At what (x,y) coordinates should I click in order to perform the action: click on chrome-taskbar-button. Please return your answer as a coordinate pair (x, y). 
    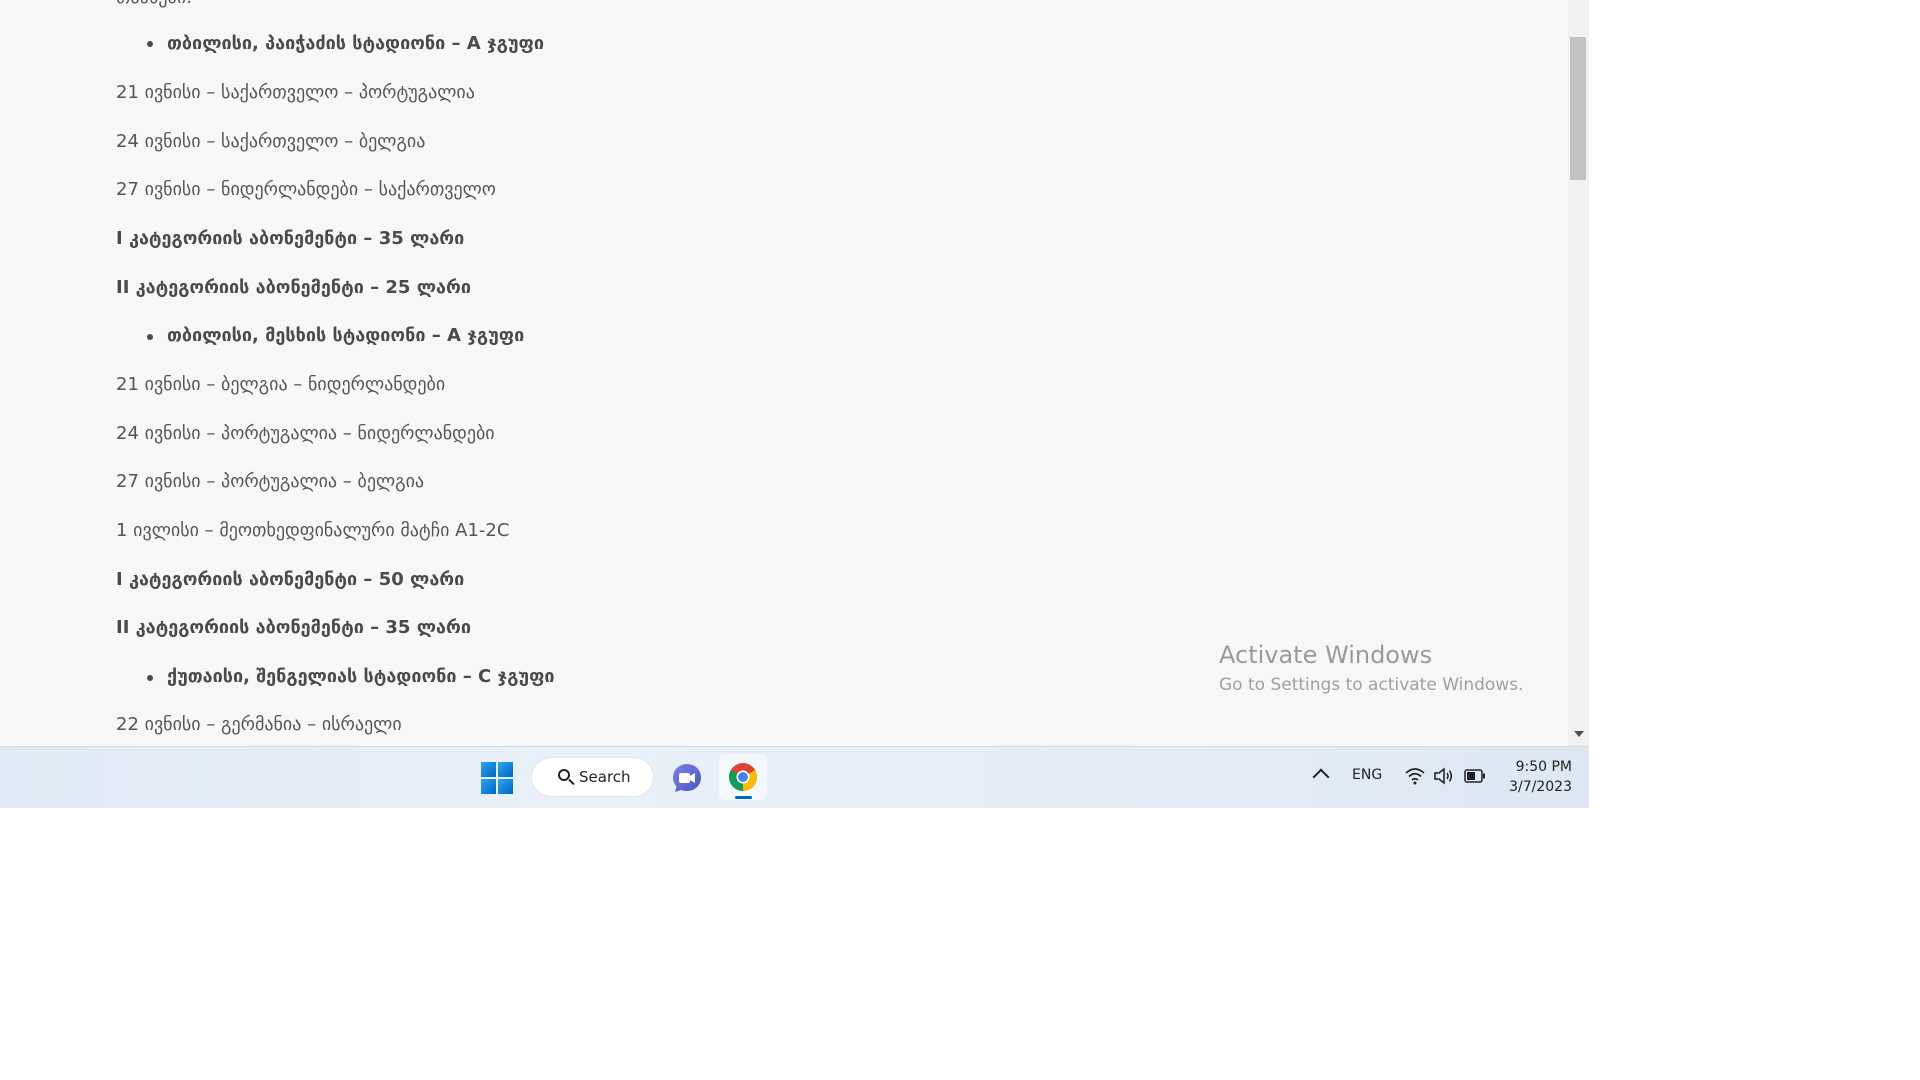
    Looking at the image, I should click on (743, 777).